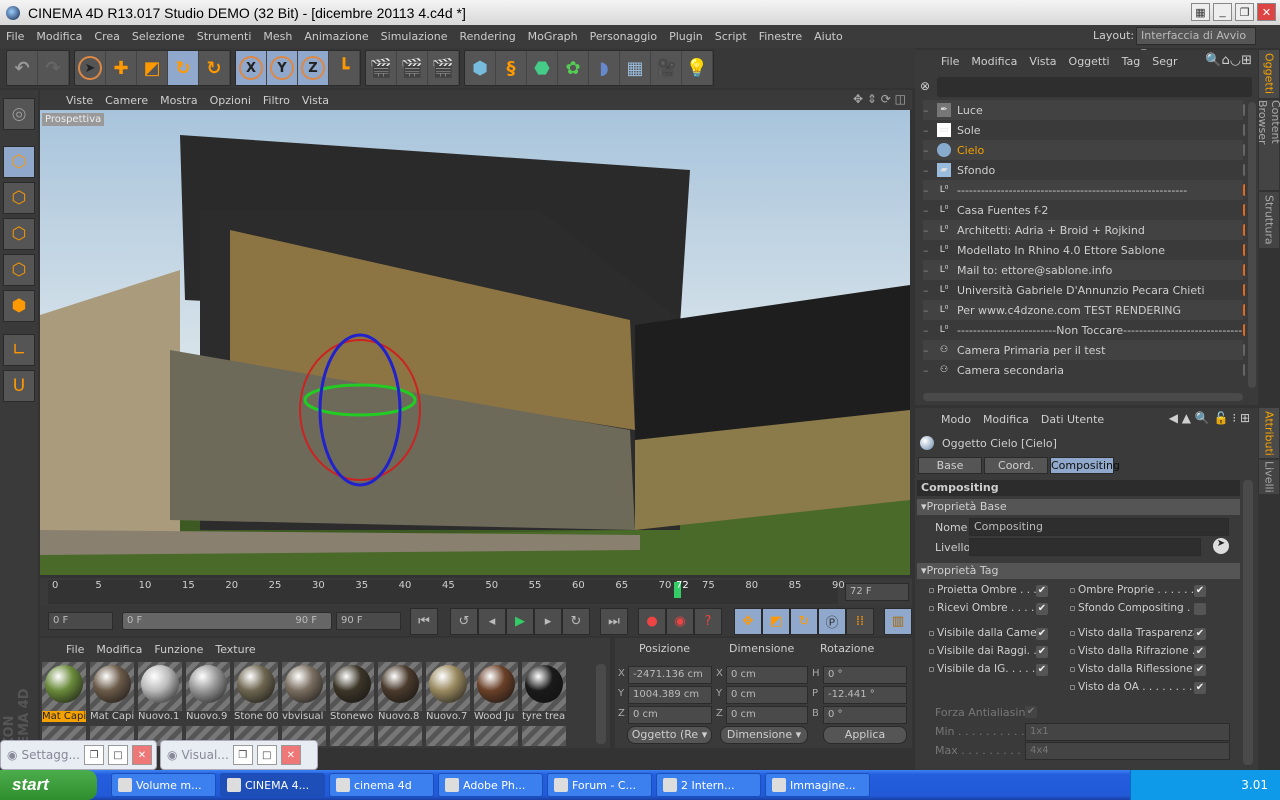 This screenshot has height=800, width=1280. What do you see at coordinates (1016, 465) in the screenshot?
I see `tab-coord: Coord.` at bounding box center [1016, 465].